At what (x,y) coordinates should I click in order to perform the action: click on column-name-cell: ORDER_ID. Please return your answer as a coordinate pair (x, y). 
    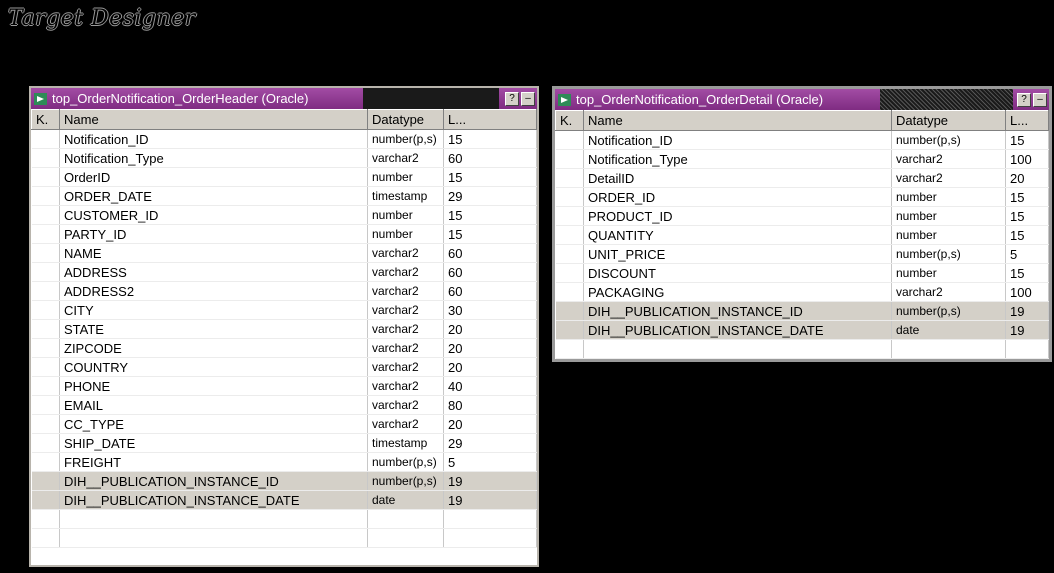
    Looking at the image, I should click on (737, 197).